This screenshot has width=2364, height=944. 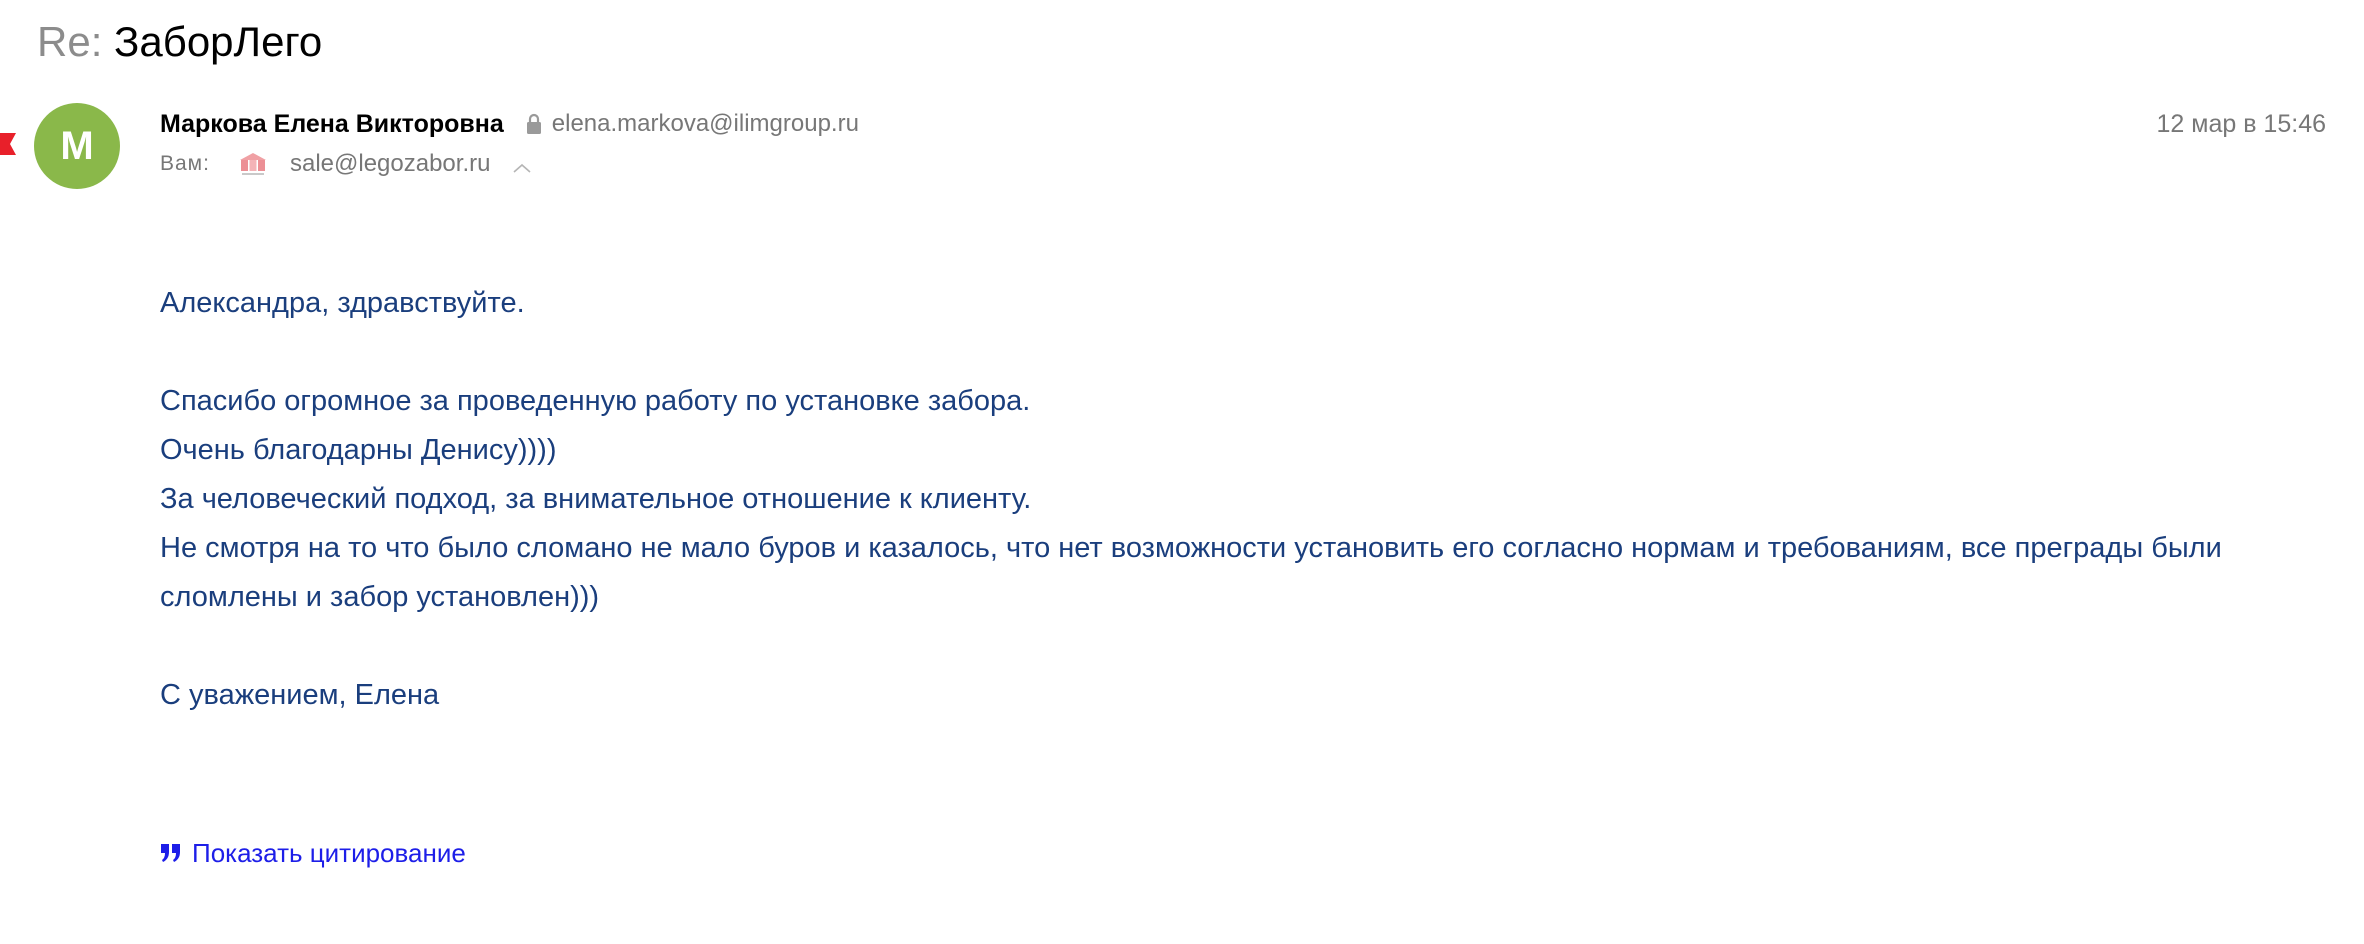 I want to click on show-quote-label: Показать цитирование, so click(x=329, y=853).